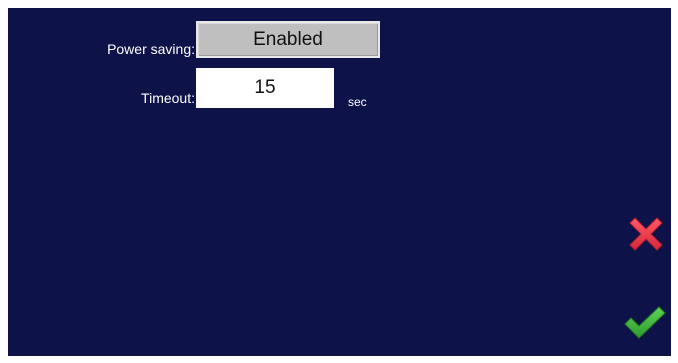  I want to click on power-saving-label: Power saving:, so click(151, 49).